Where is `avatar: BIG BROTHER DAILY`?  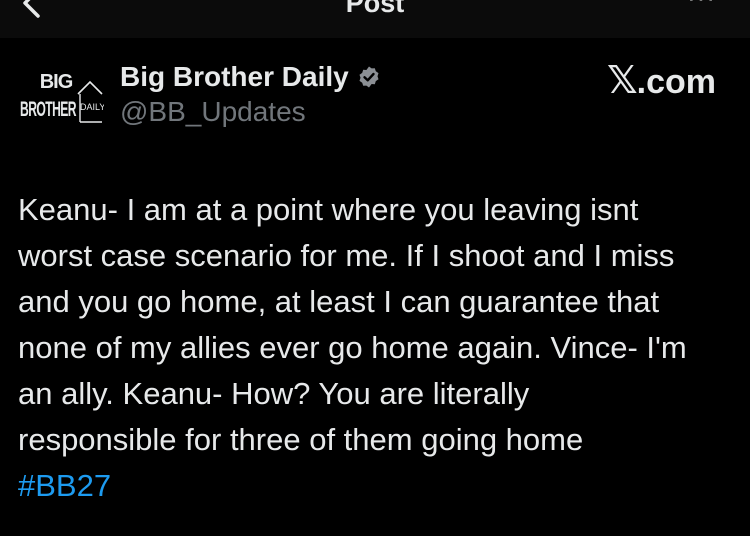
avatar: BIG BROTHER DAILY is located at coordinates (61, 95).